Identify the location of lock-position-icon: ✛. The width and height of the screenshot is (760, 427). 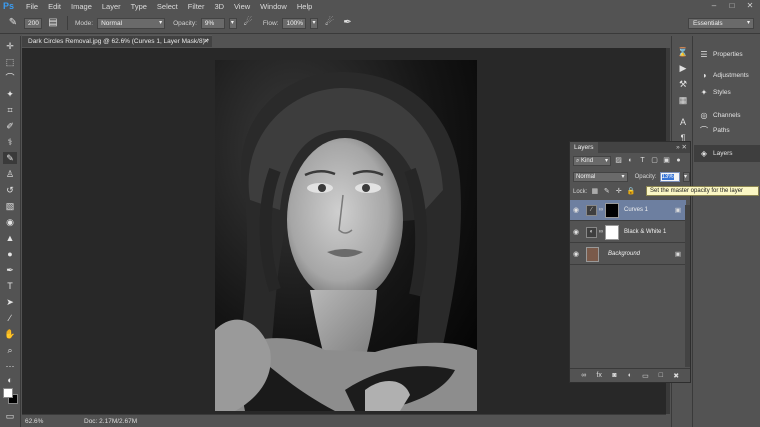
(618, 191).